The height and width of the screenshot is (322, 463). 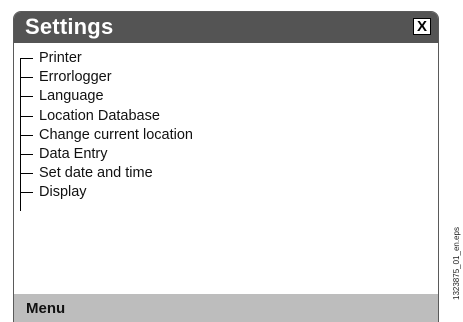 I want to click on figure-caption: 1323875_01_en.eps, so click(x=456, y=263).